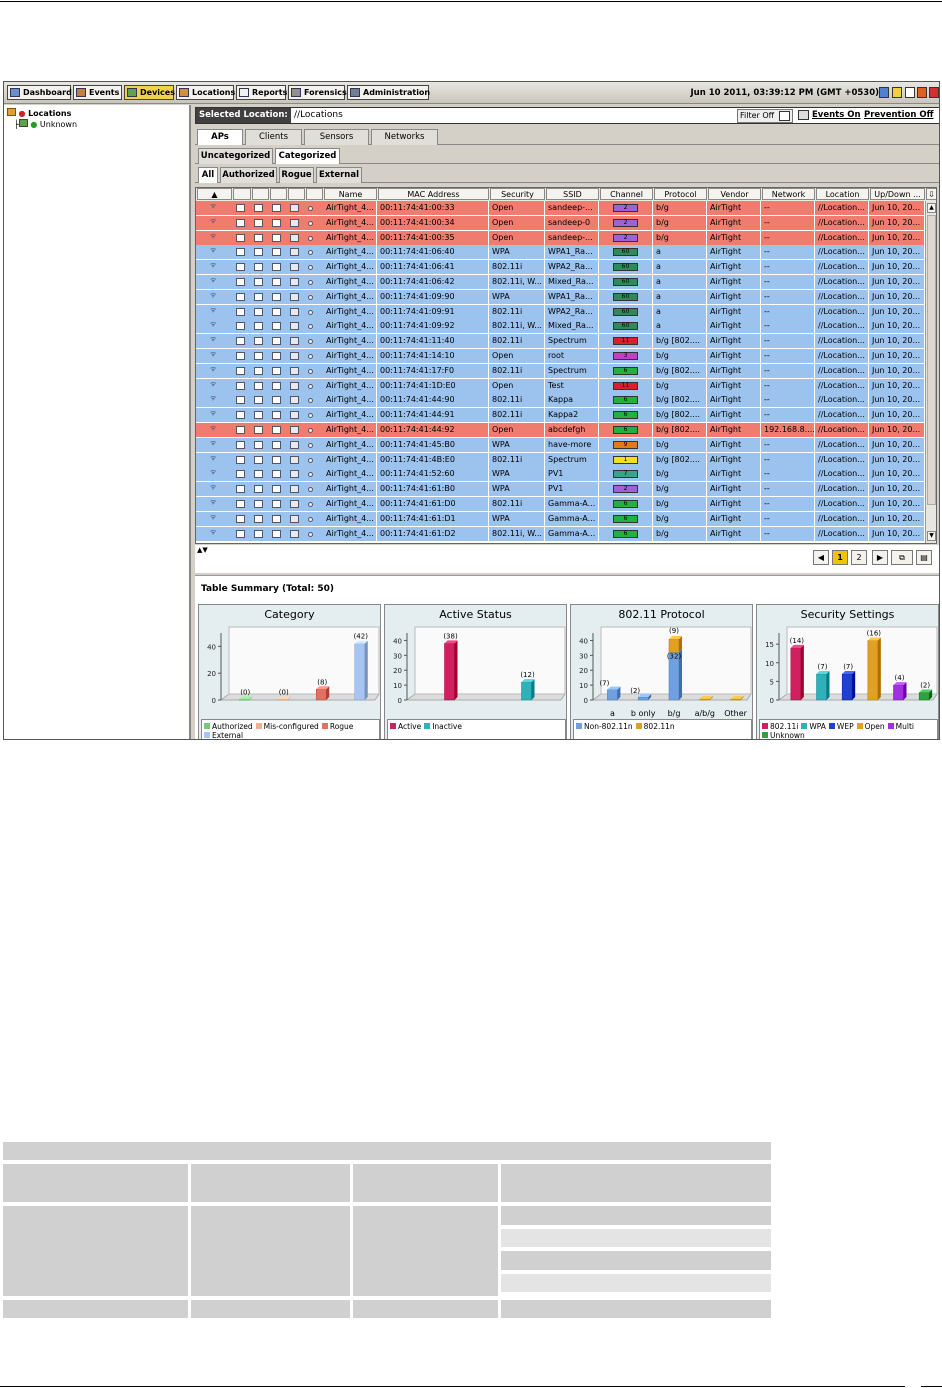 This screenshot has width=942, height=1388. Describe the element at coordinates (202, 550) in the screenshot. I see `collapse-icon: ▲▼` at that location.